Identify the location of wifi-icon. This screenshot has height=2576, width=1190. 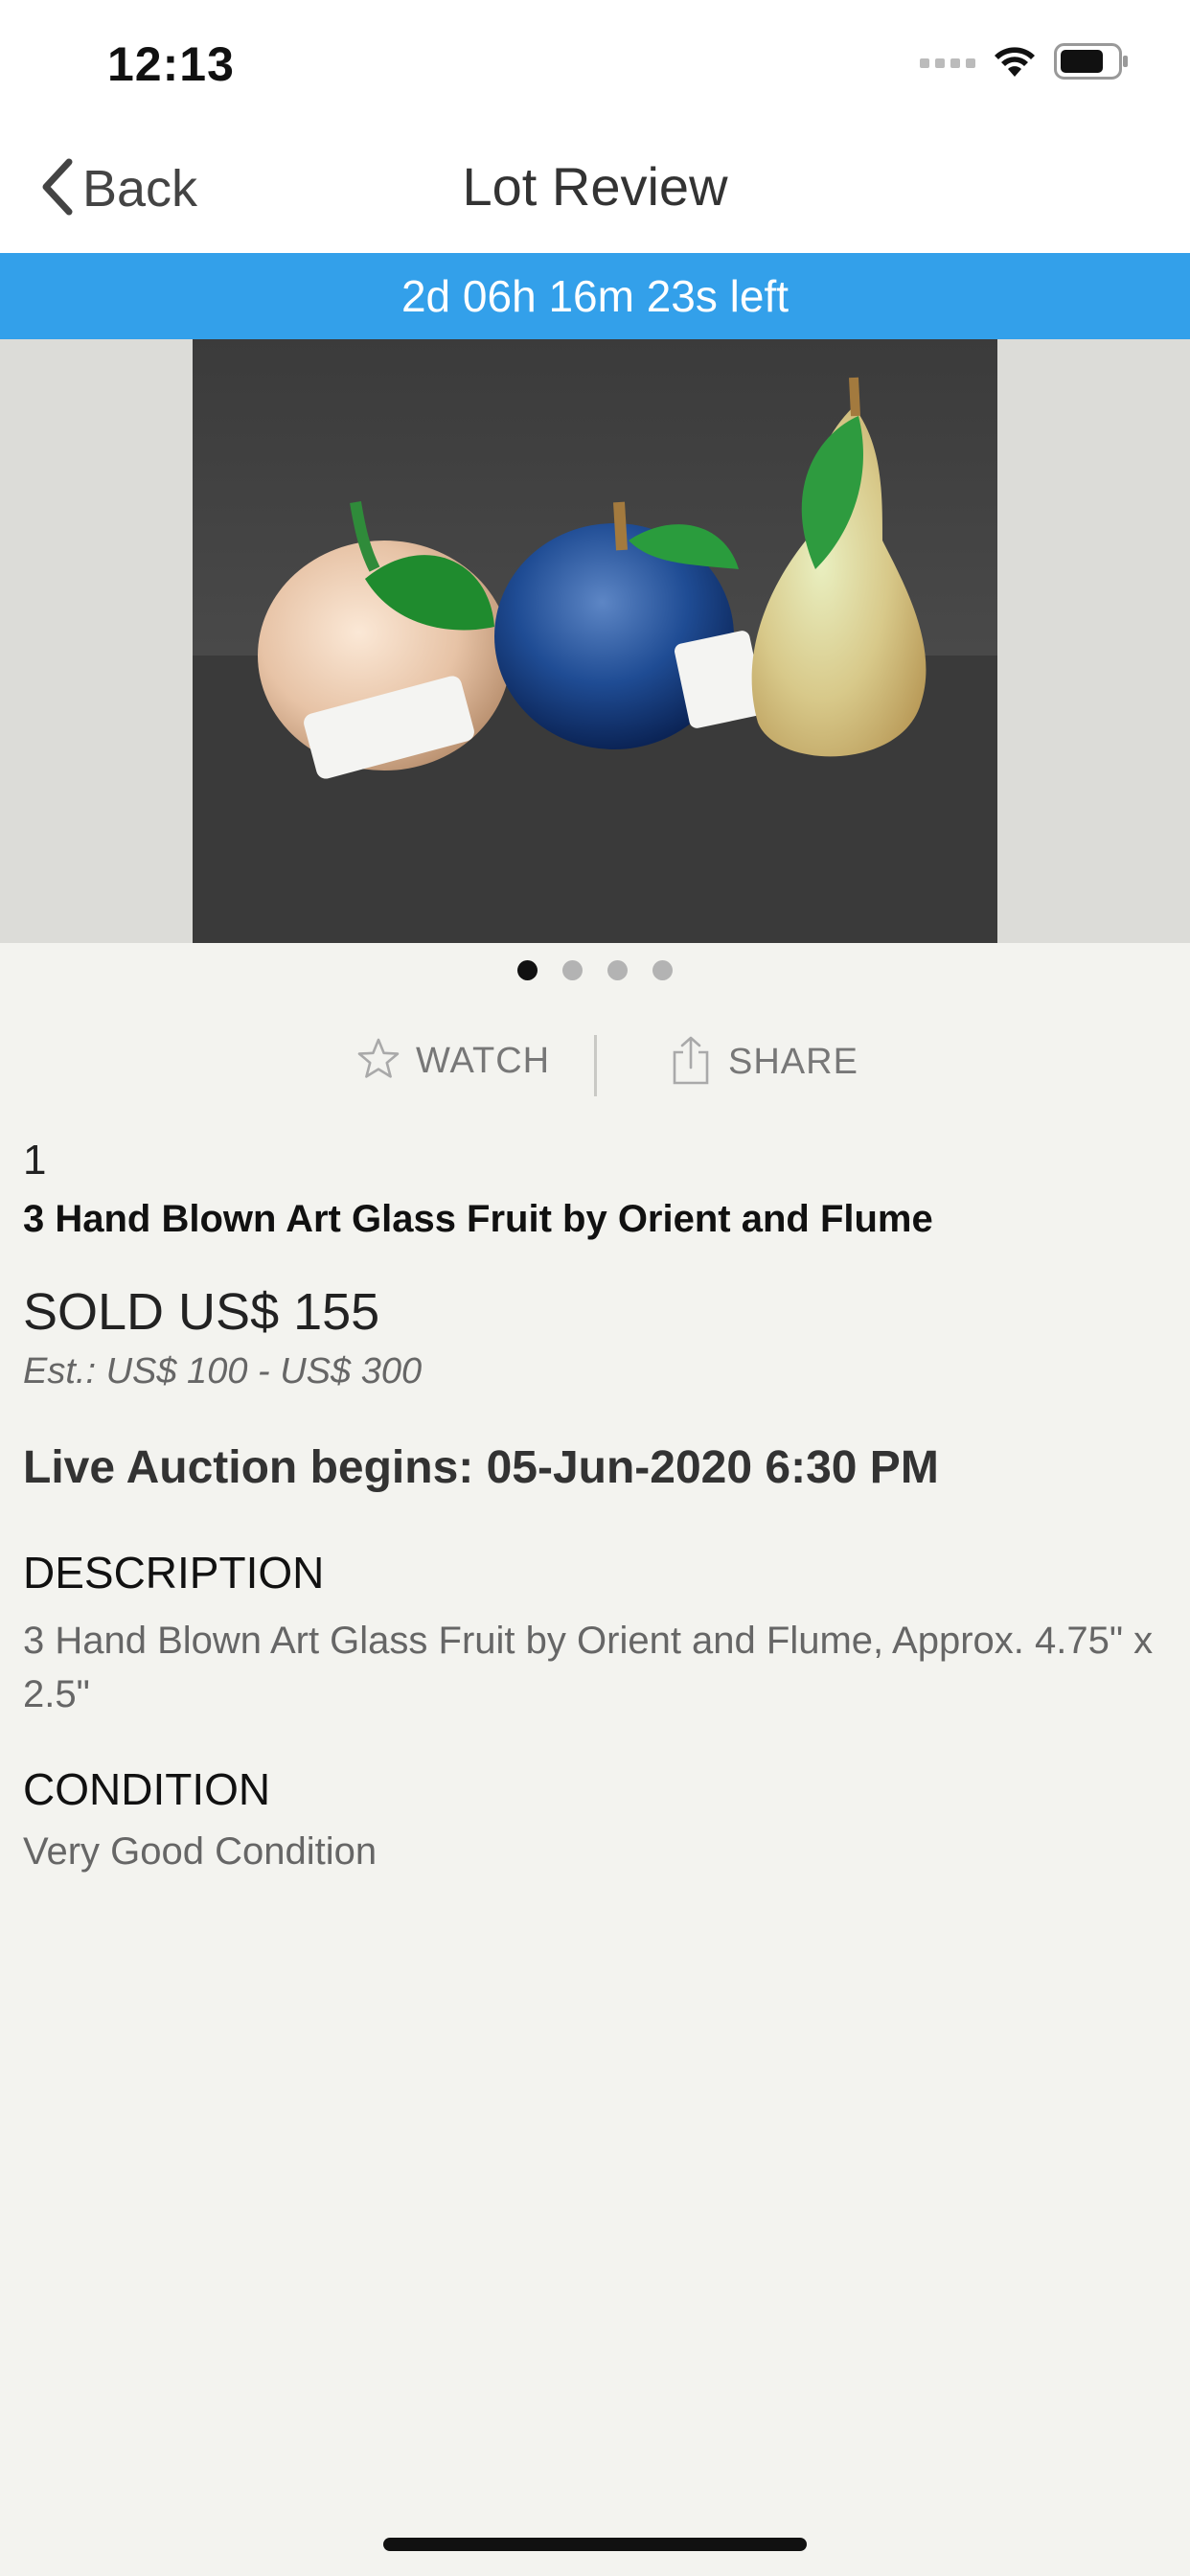
(1015, 63).